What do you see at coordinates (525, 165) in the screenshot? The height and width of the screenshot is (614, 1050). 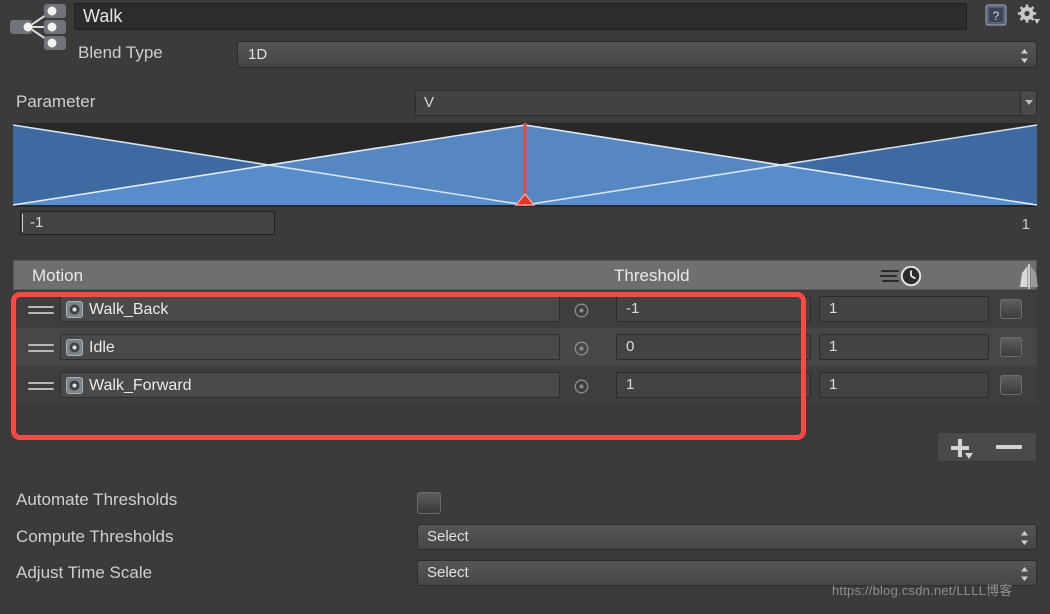 I see `blend-graph` at bounding box center [525, 165].